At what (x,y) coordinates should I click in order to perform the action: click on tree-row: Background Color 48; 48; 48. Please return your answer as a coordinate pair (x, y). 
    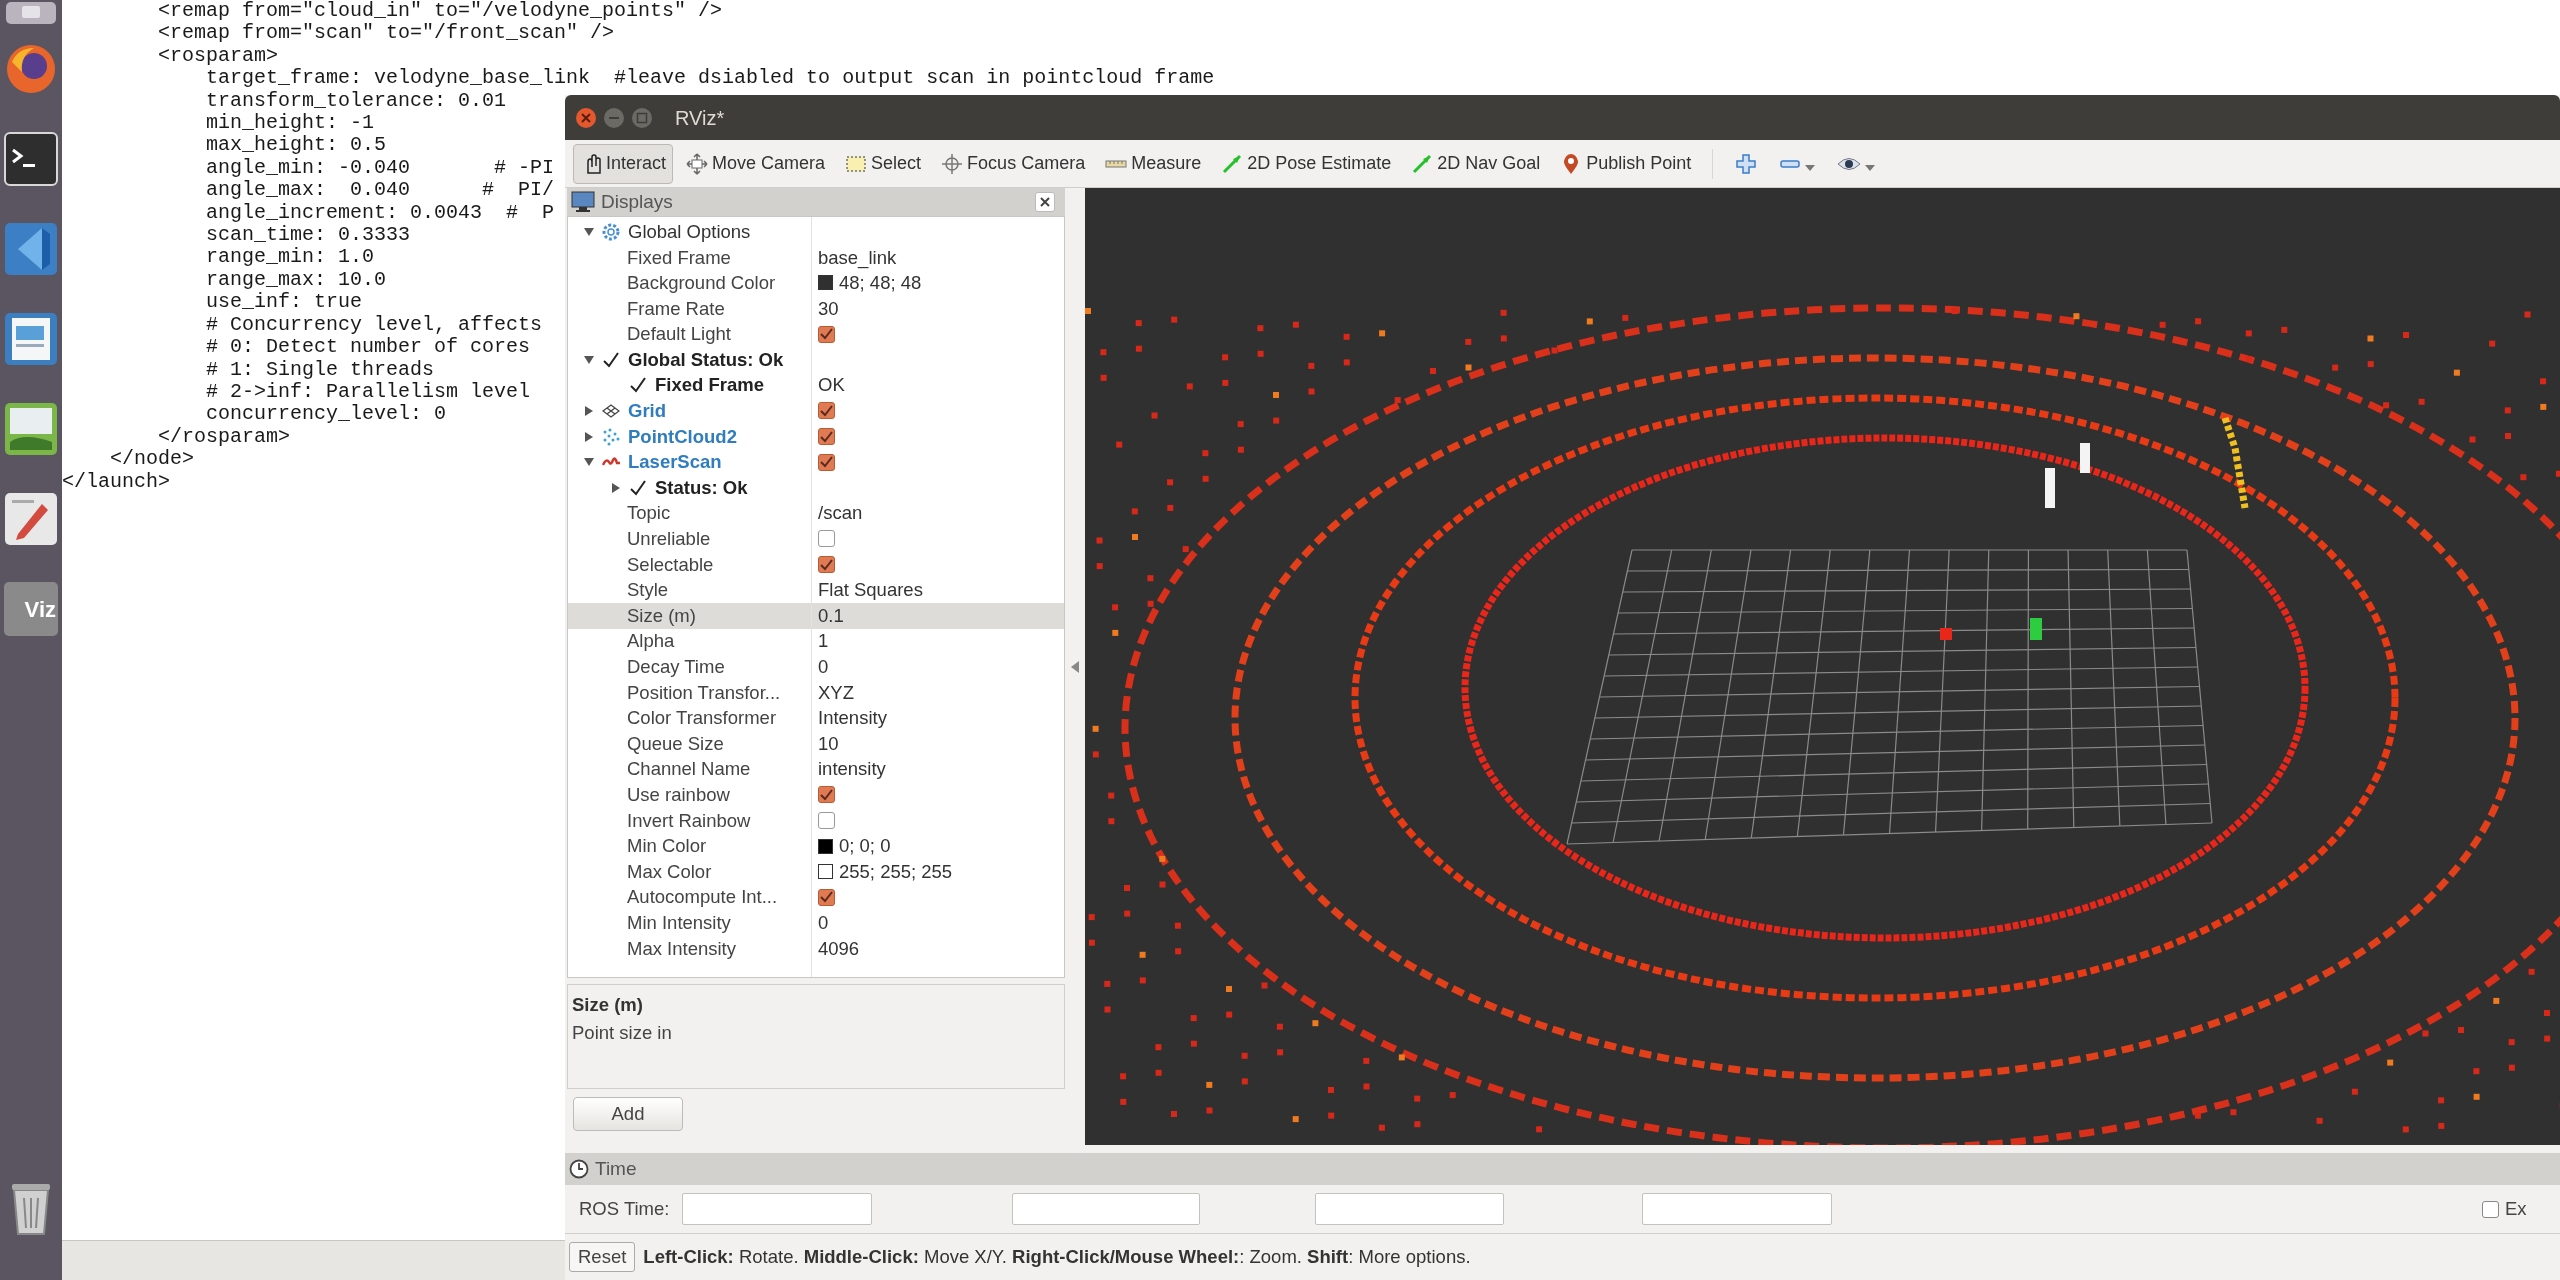
    Looking at the image, I should click on (816, 283).